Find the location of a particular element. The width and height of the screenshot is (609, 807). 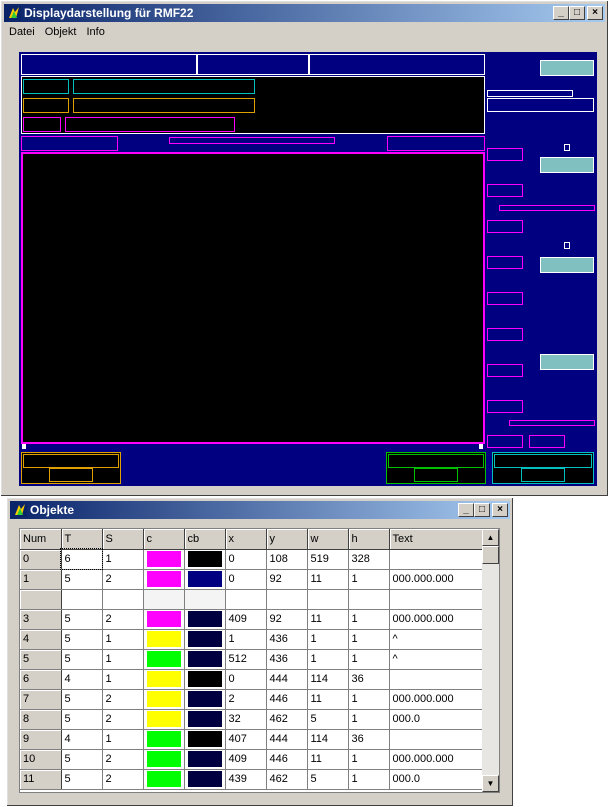

status-segment-right is located at coordinates (436, 143).